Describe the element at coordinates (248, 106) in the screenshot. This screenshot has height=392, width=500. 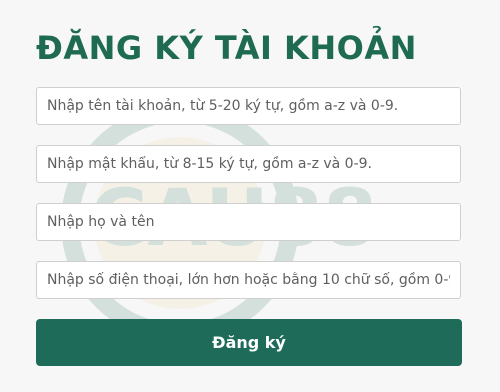
I see `username-input` at that location.